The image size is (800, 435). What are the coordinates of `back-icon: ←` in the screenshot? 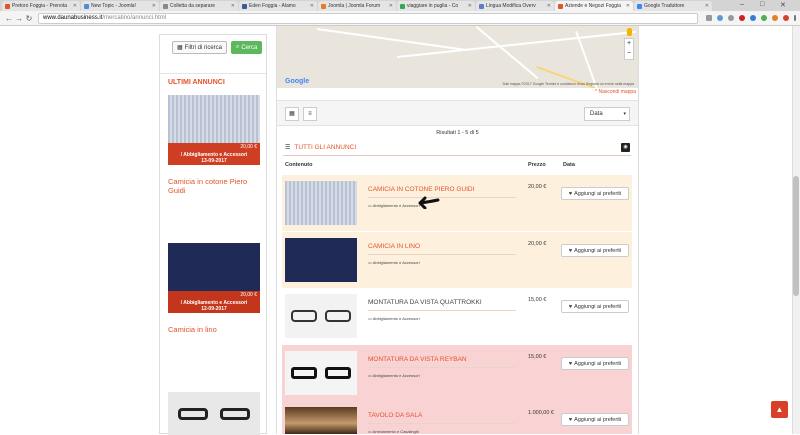 It's located at (9, 18).